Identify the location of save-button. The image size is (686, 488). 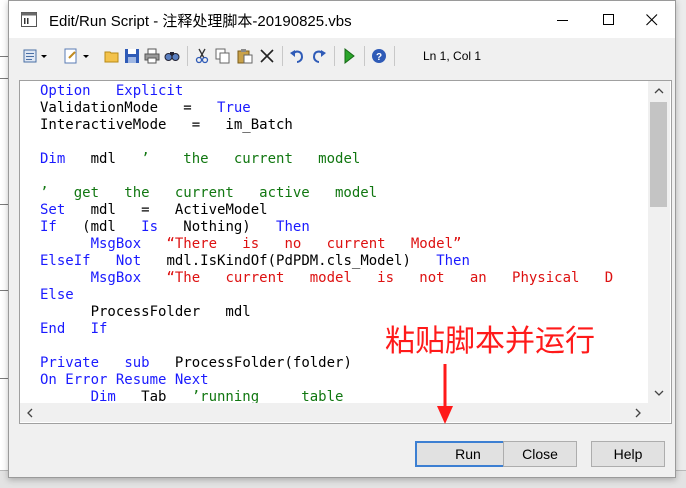
(132, 56).